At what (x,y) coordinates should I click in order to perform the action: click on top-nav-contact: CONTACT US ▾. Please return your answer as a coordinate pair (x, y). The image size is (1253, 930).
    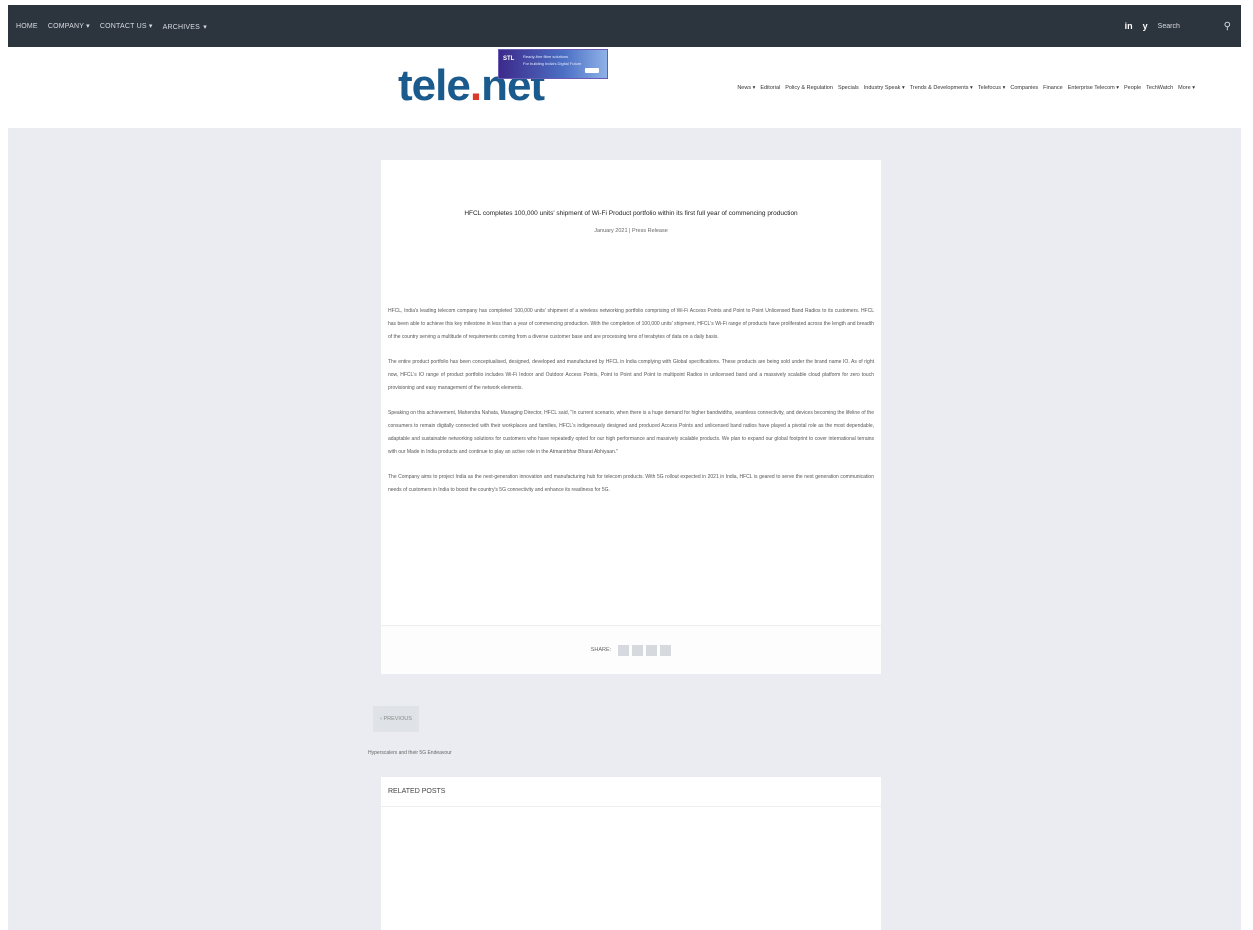
    Looking at the image, I should click on (126, 26).